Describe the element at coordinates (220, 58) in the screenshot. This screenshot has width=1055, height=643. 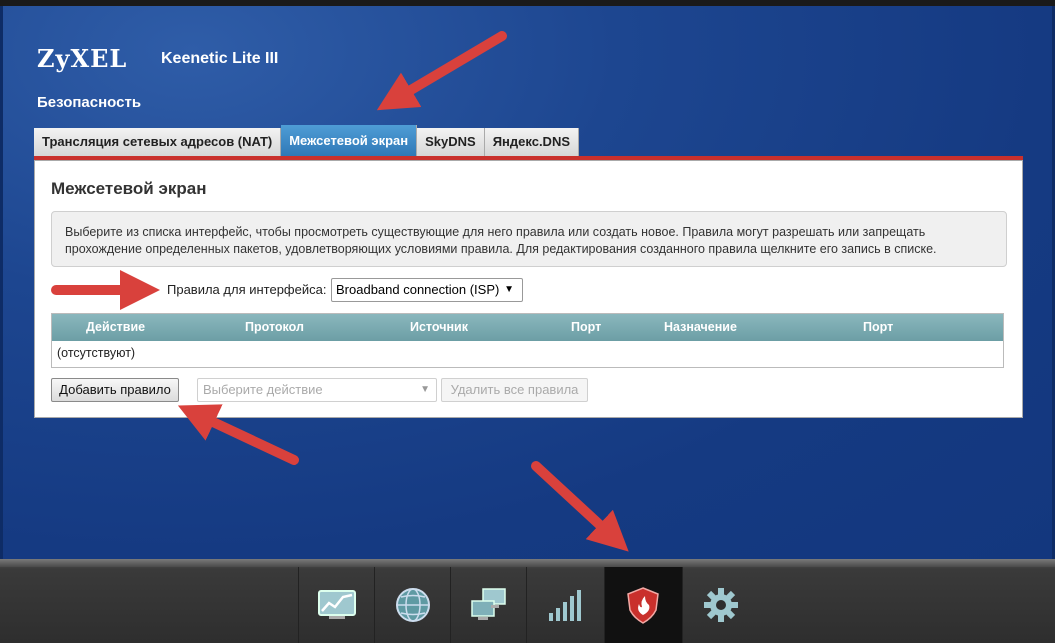
I see `device-model: Keenetic Lite III` at that location.